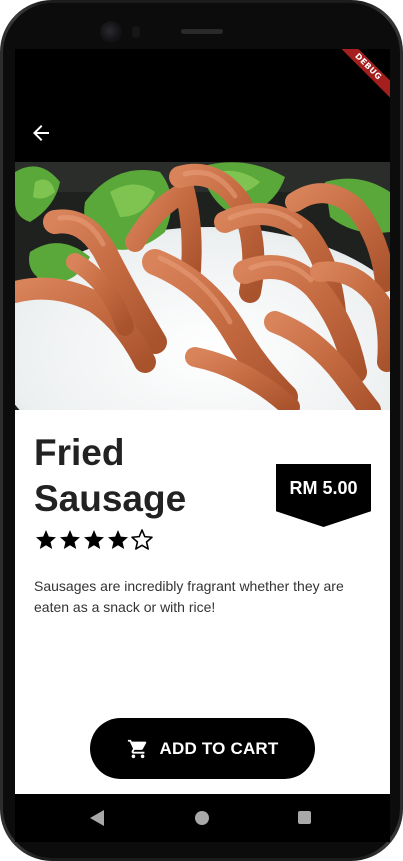  I want to click on app-bar: DEBUG, so click(202, 105).